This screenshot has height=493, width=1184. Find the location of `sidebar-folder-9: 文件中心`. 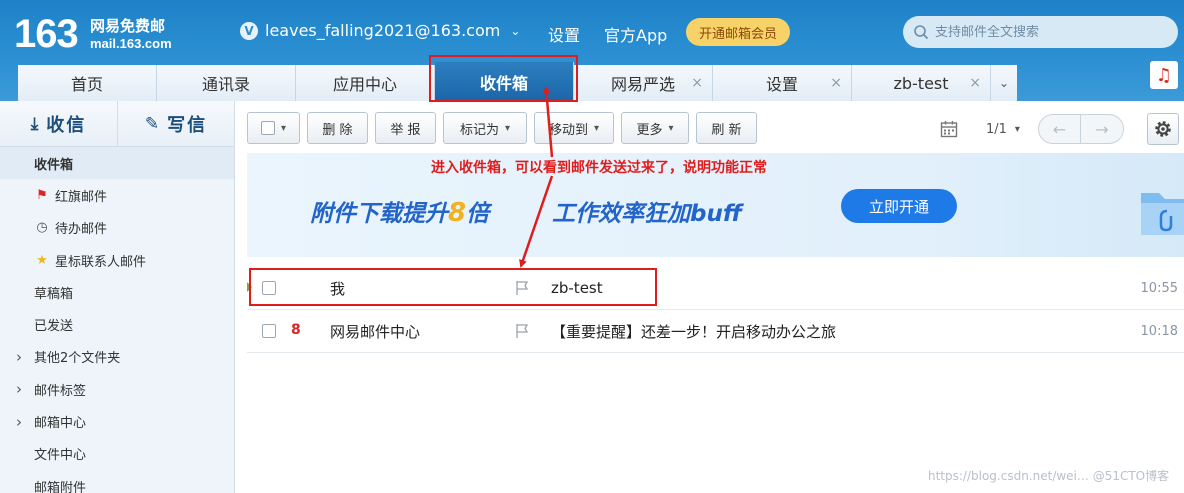

sidebar-folder-9: 文件中心 is located at coordinates (117, 454).